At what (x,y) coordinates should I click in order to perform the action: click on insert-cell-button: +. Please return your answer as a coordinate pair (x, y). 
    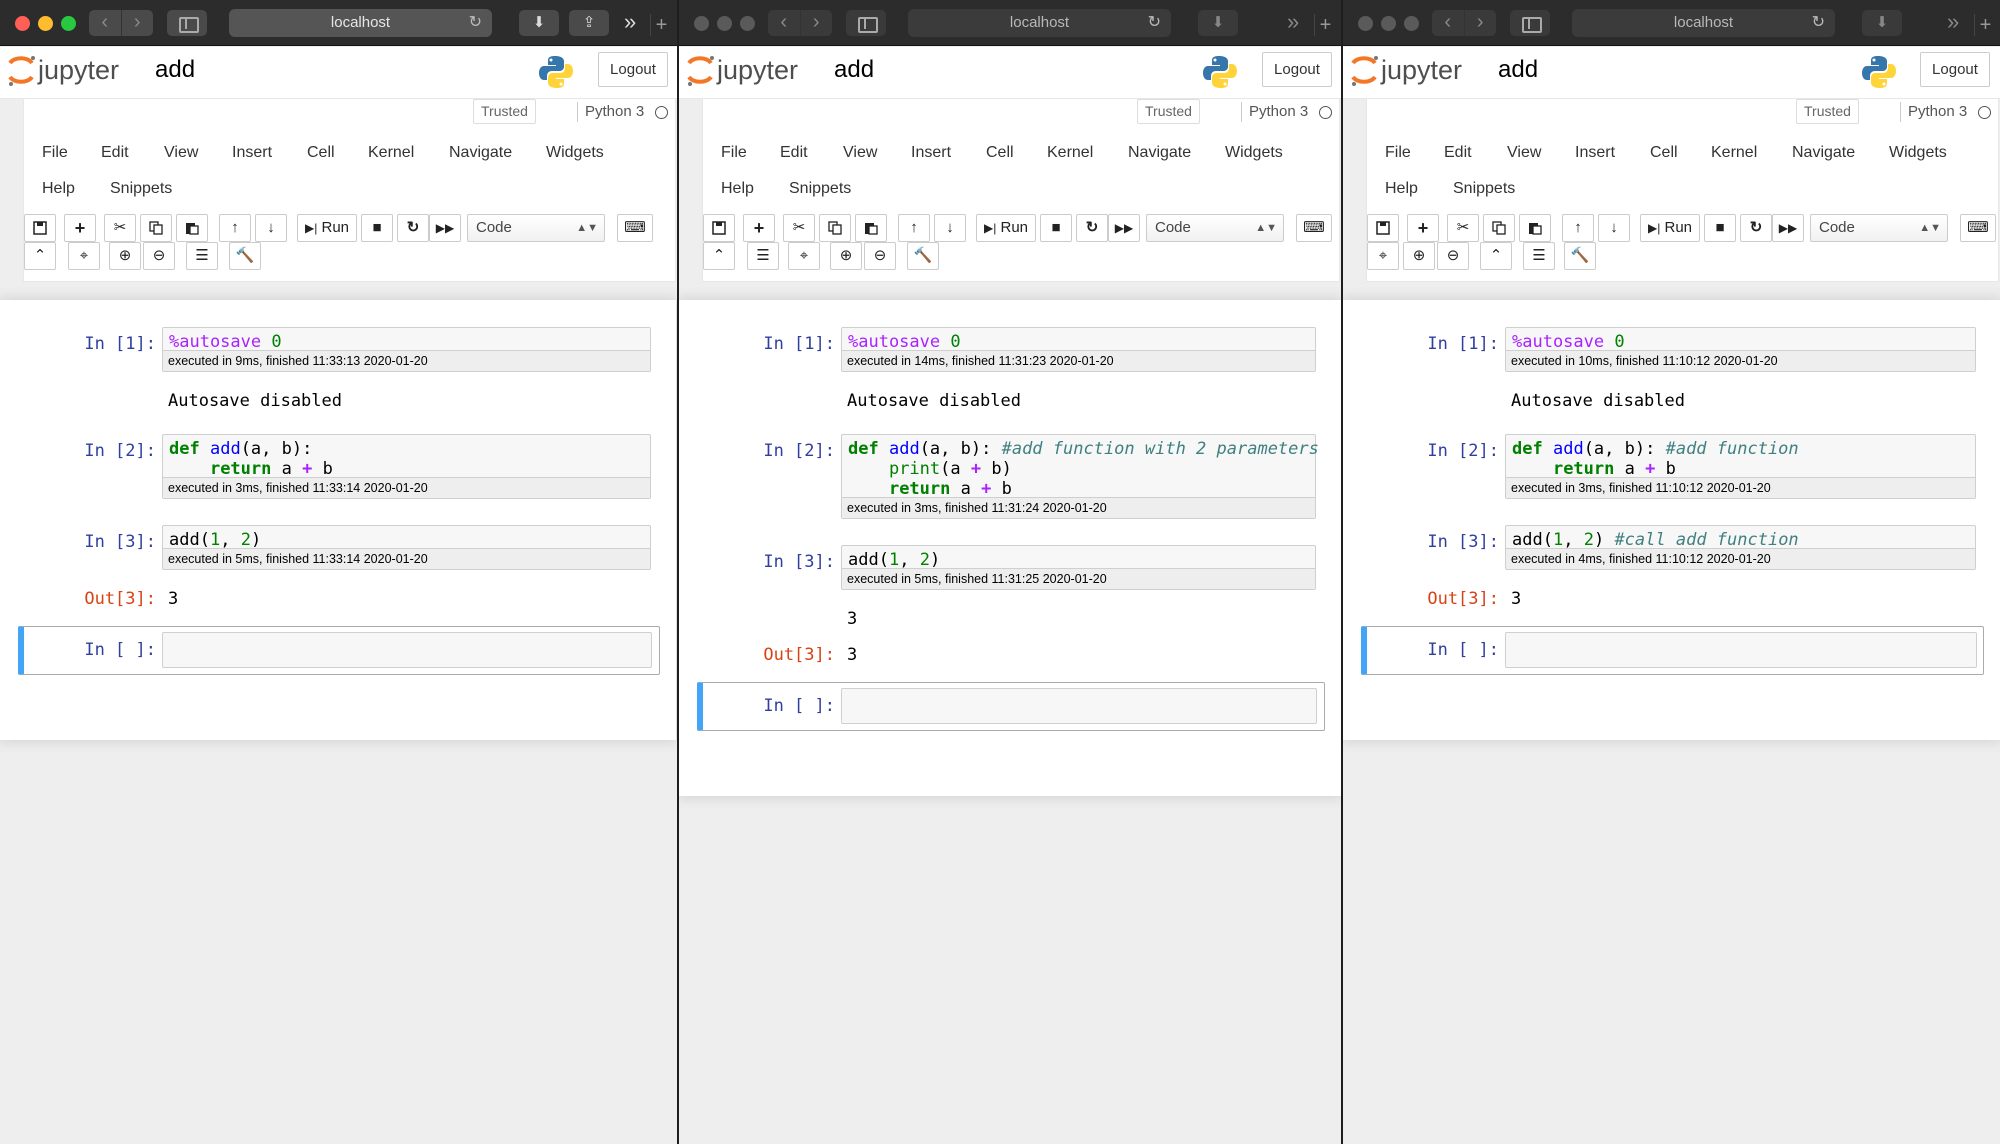
    Looking at the image, I should click on (80, 228).